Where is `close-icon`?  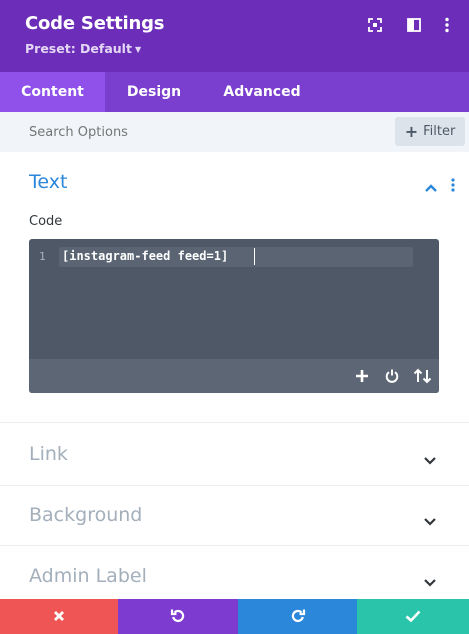
close-icon is located at coordinates (59, 616).